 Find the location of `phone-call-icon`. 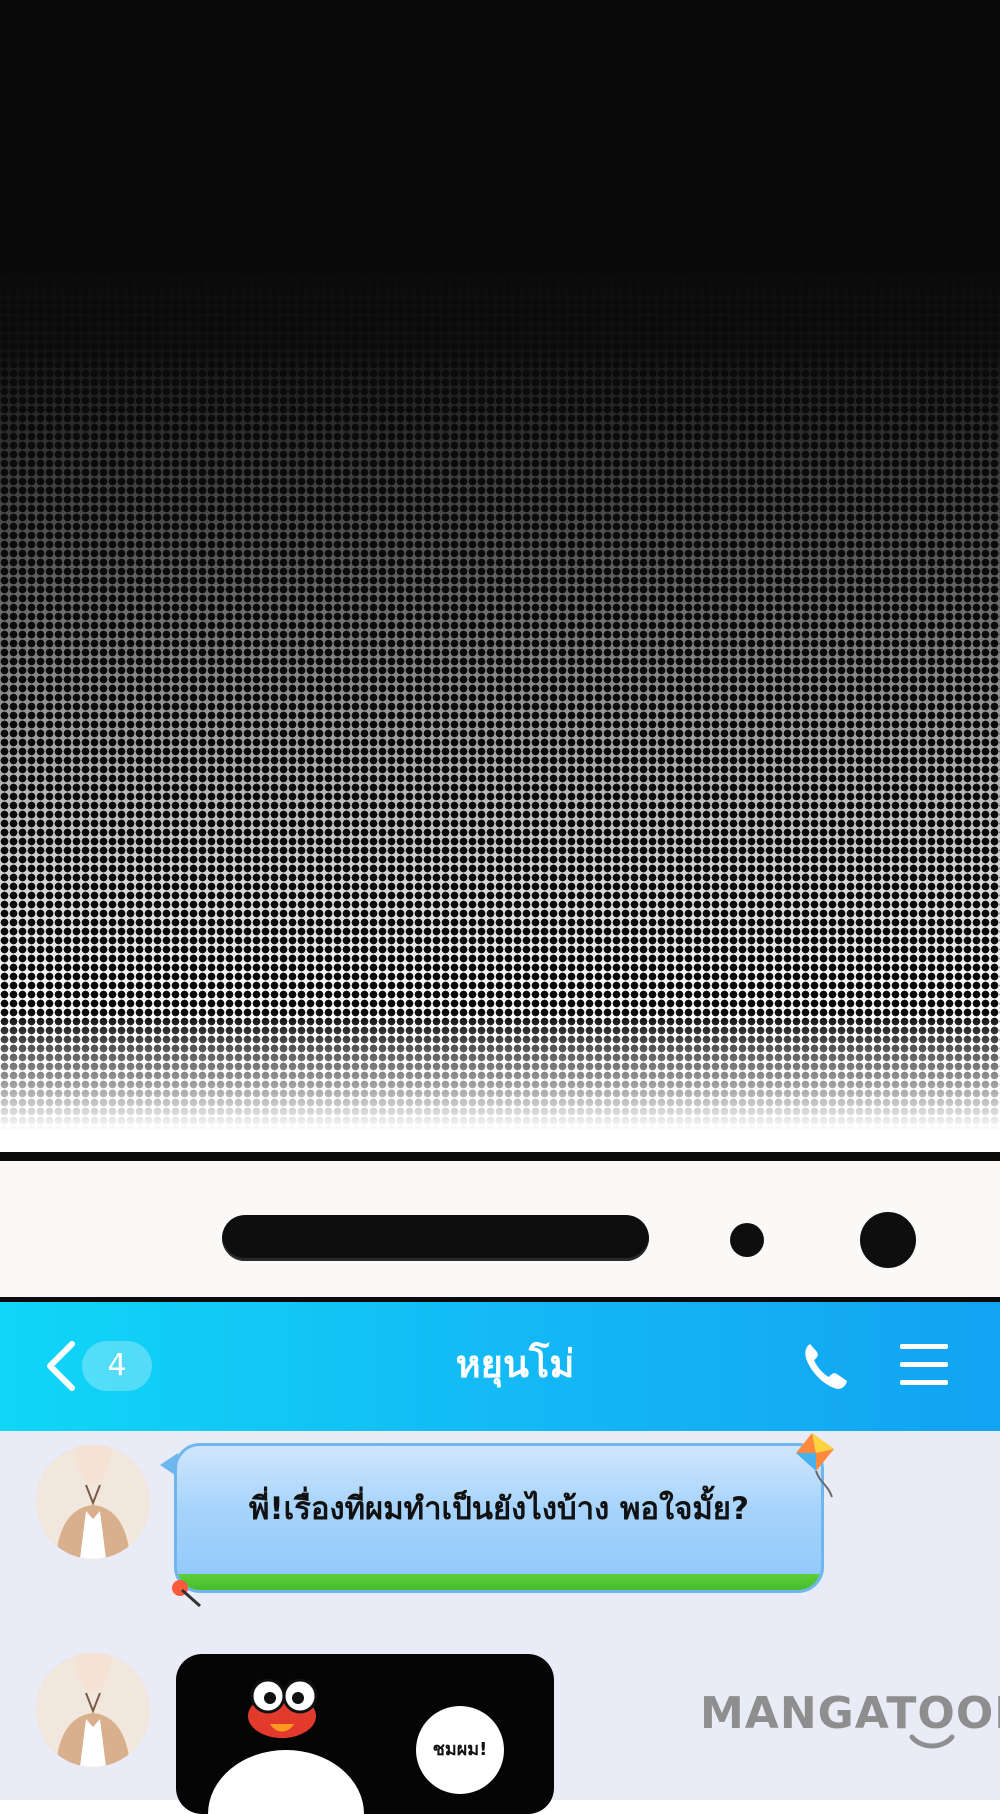

phone-call-icon is located at coordinates (825, 1365).